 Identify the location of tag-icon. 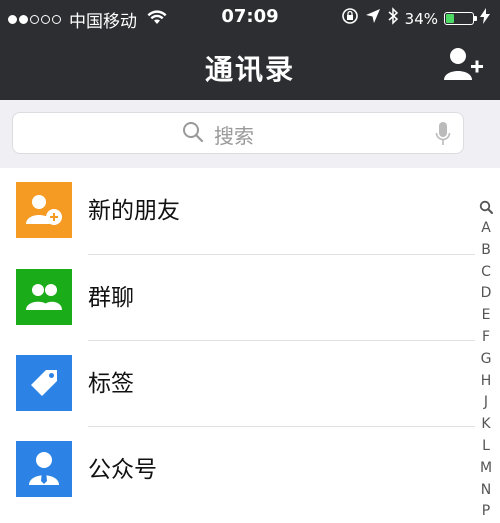
(44, 383).